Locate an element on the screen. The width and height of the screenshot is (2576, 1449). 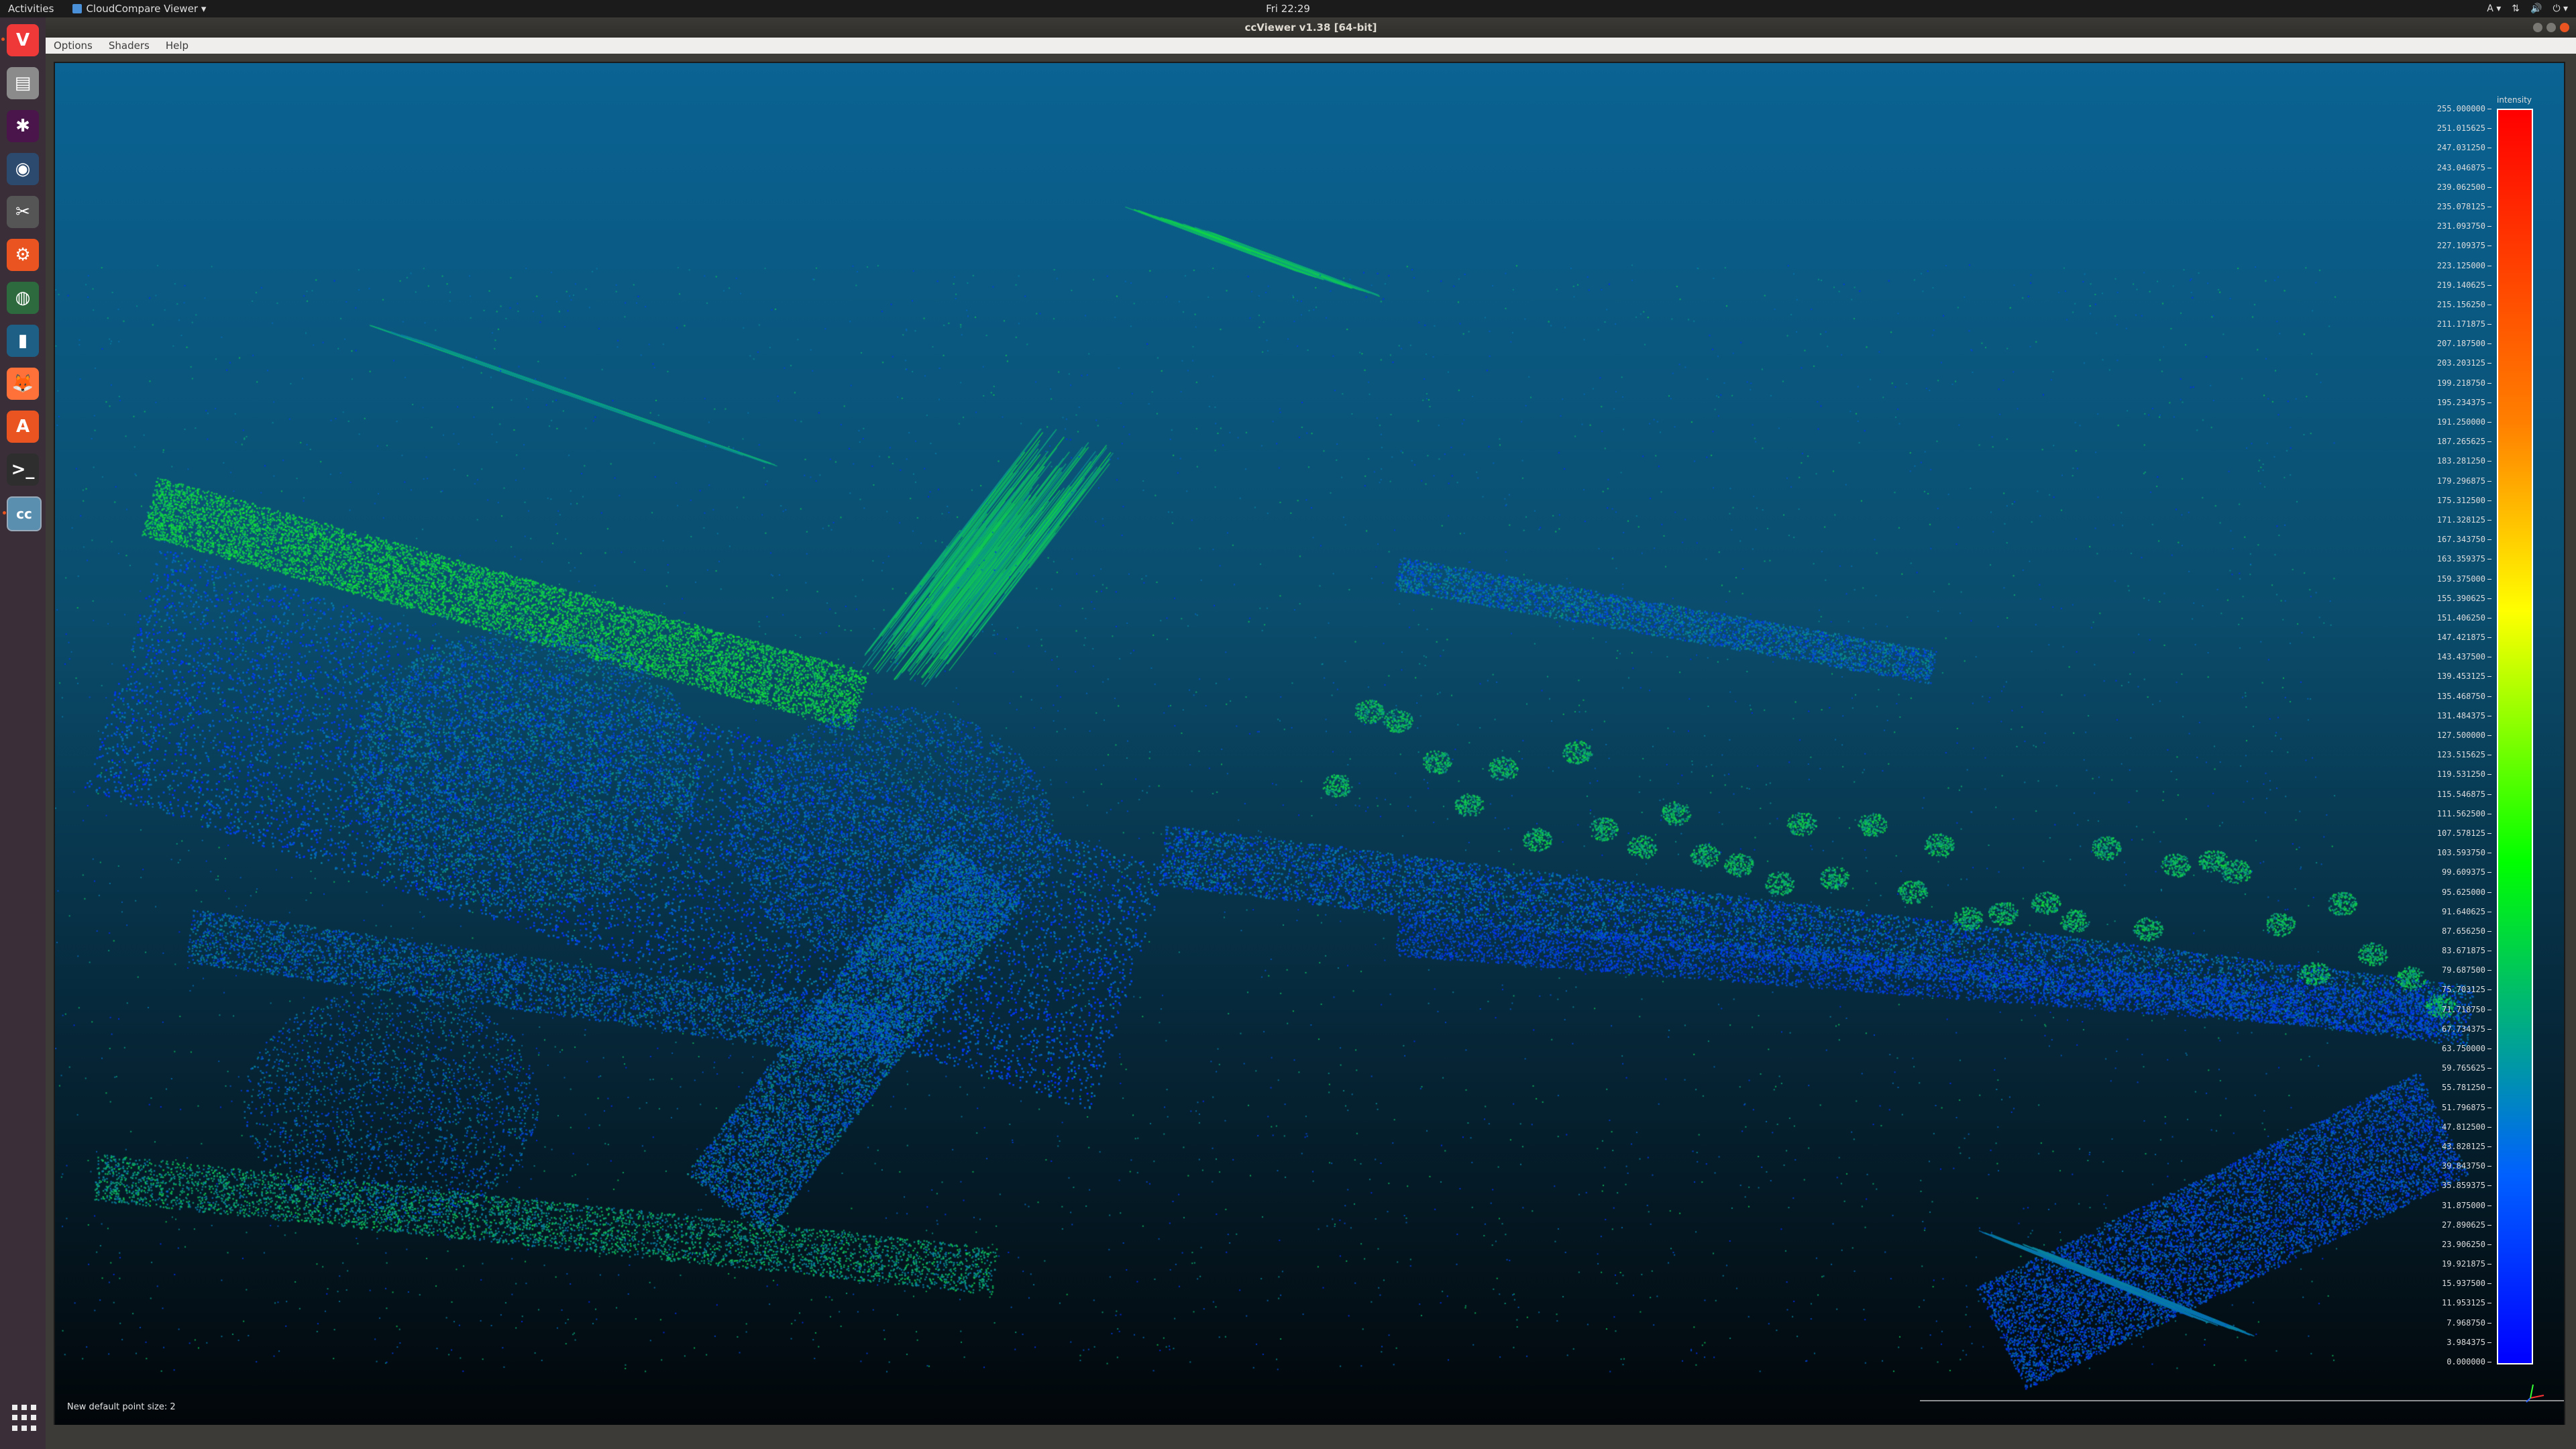
color-scale-tick-label: 219.140625 is located at coordinates (2464, 285).